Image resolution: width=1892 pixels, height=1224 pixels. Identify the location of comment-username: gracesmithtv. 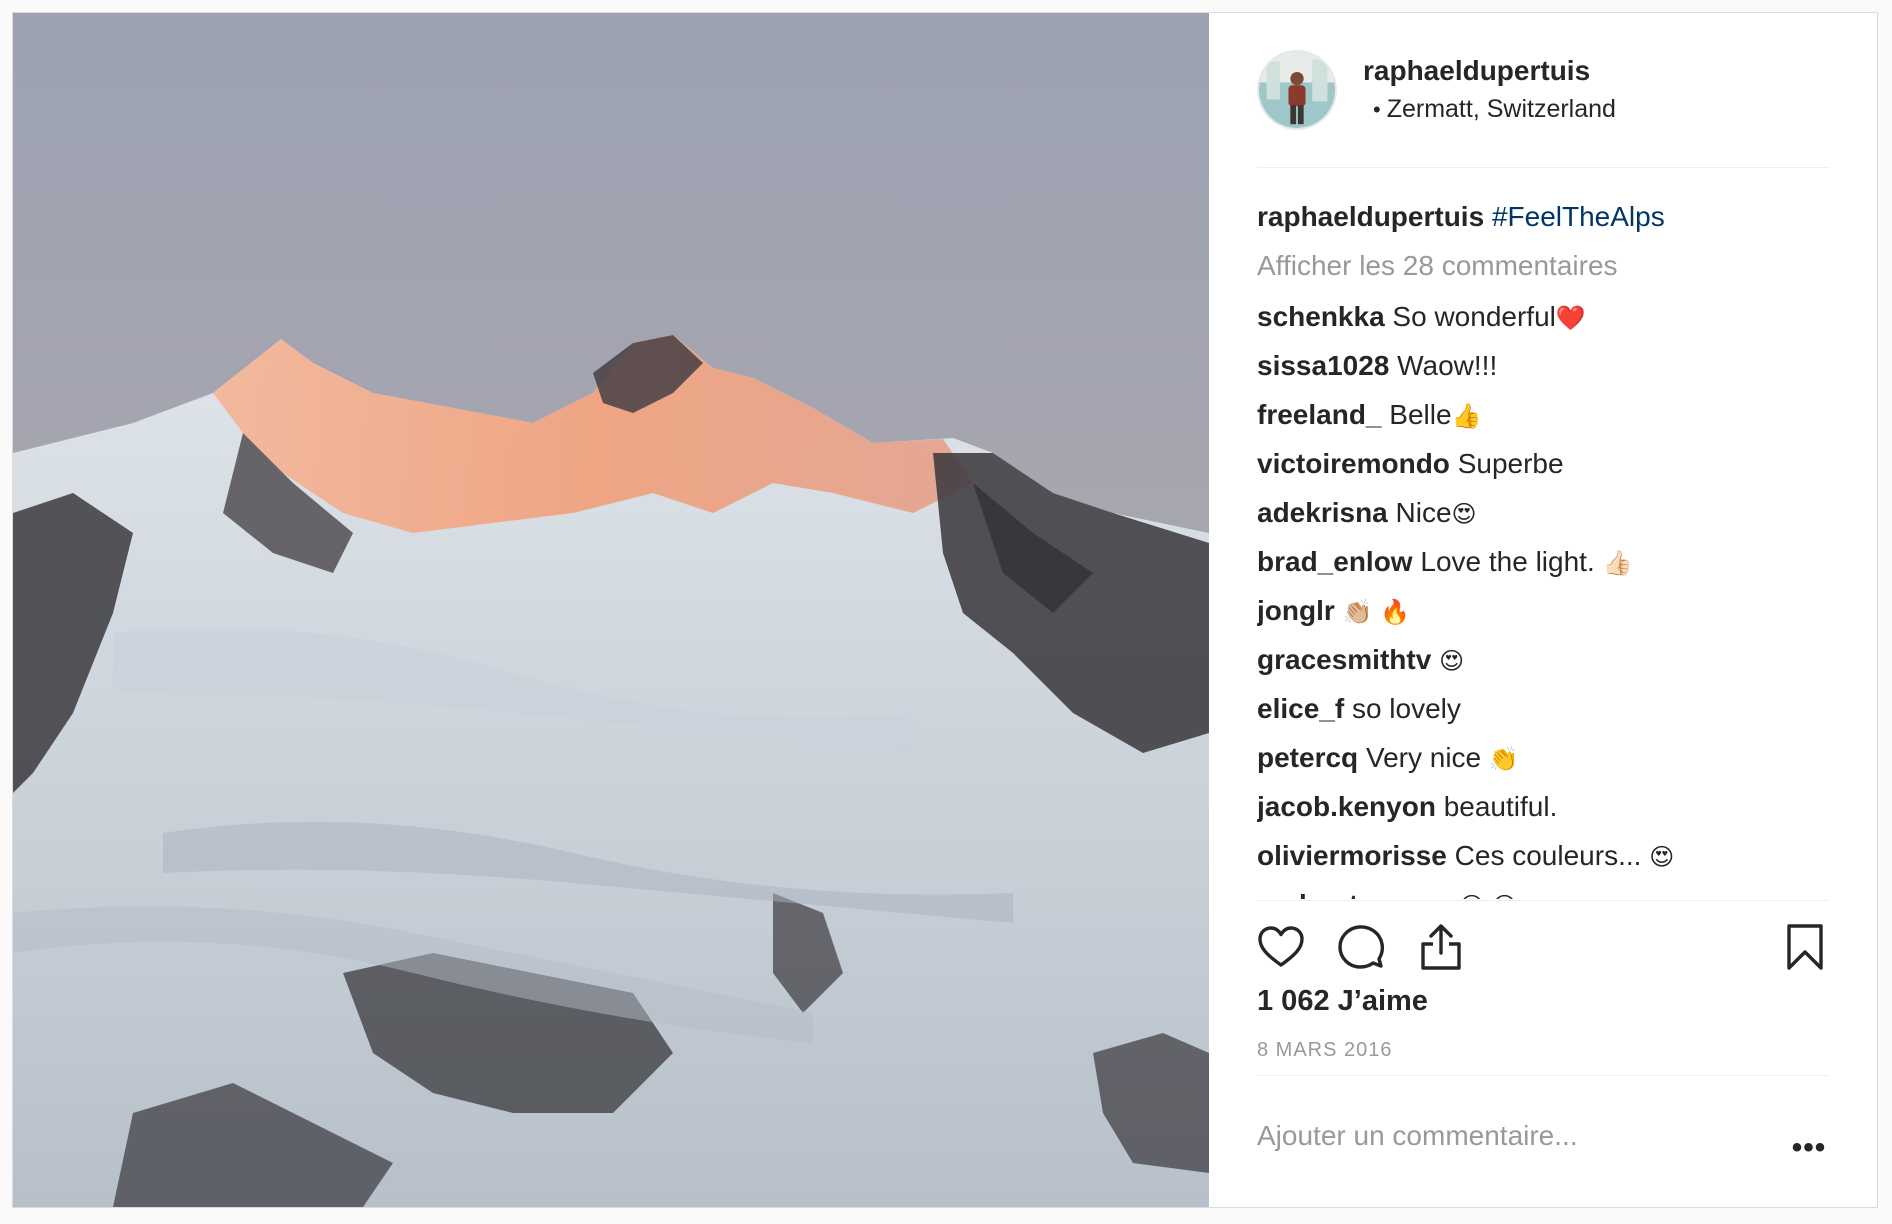
(1344, 659).